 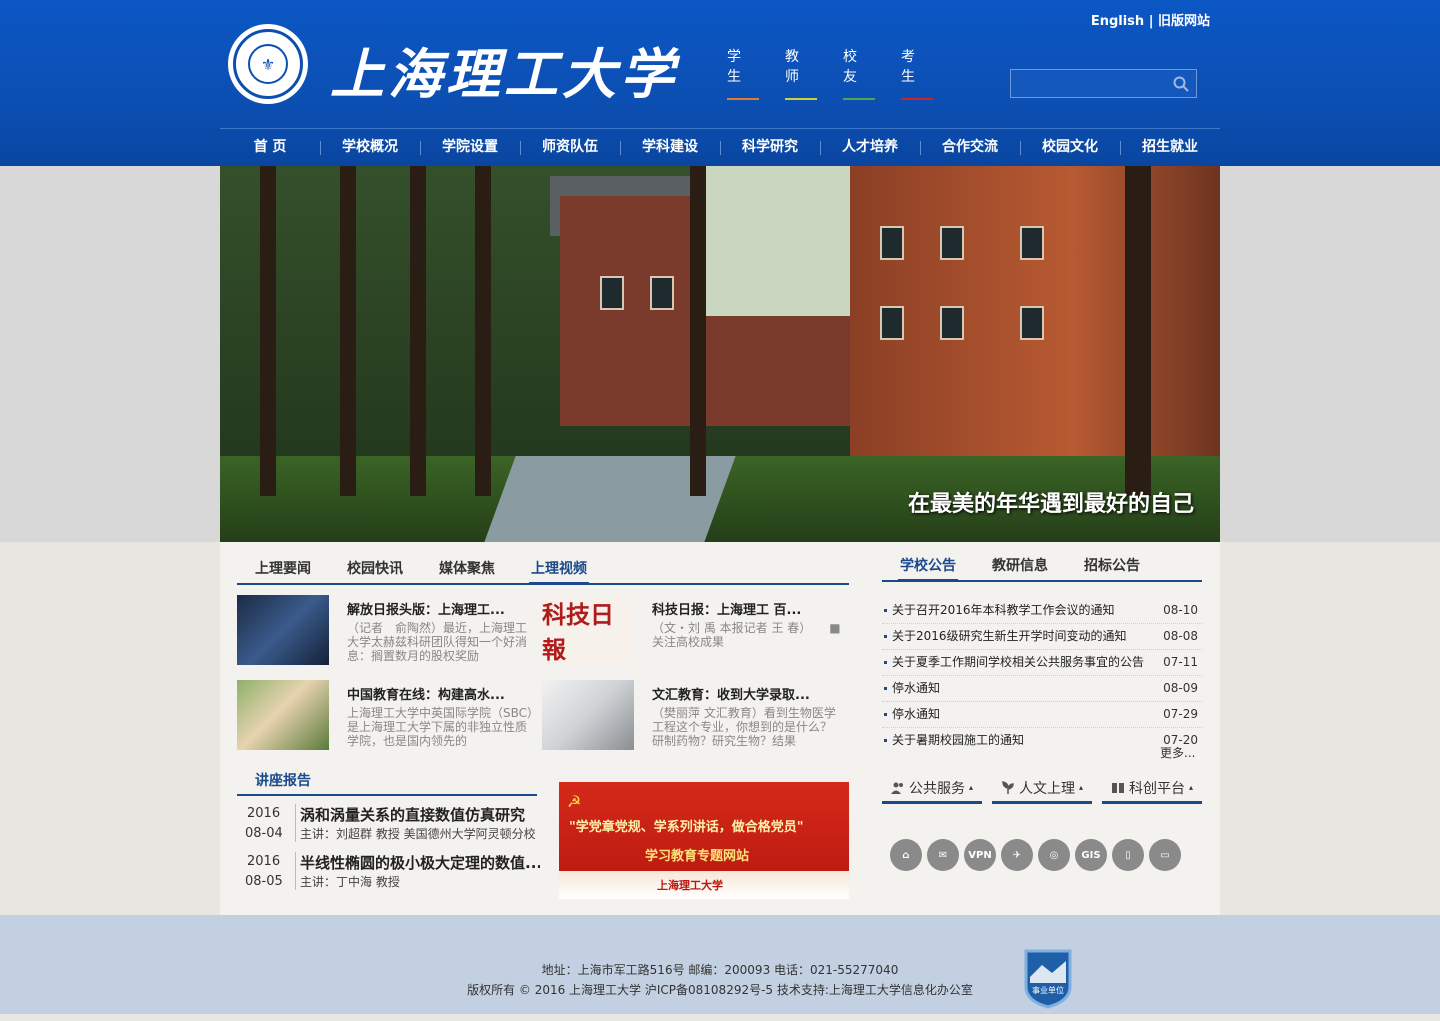 I want to click on tab-media: 媒体聚焦, so click(x=467, y=570).